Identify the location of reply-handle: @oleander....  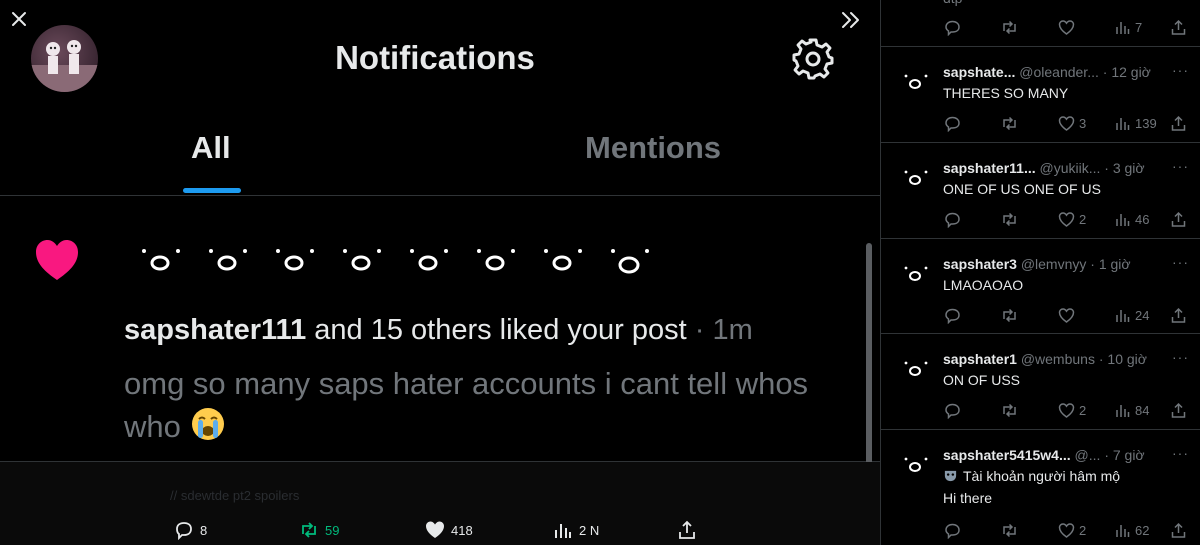
(1059, 72).